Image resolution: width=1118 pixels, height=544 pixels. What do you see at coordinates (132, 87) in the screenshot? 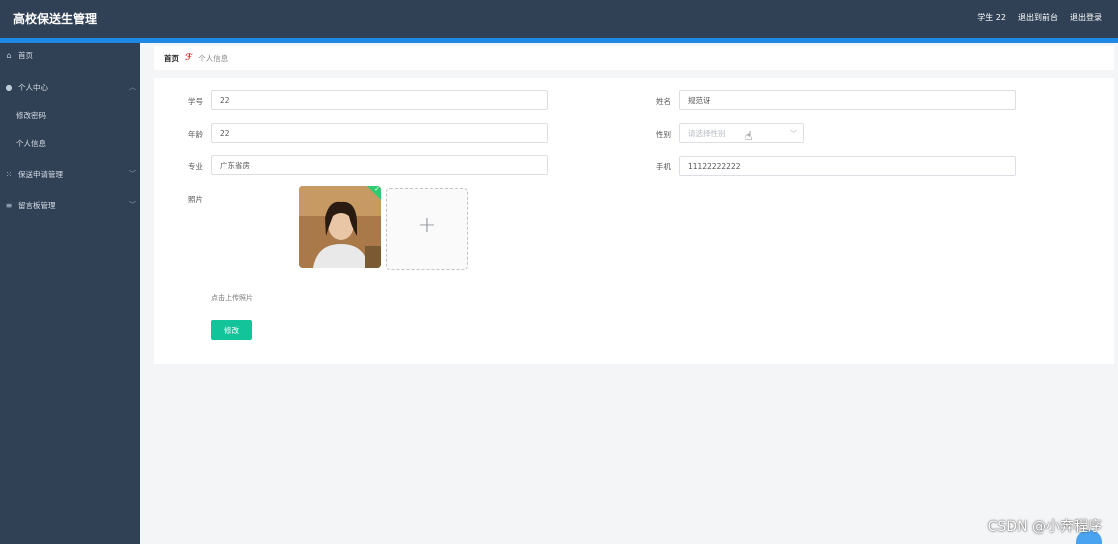
I see `chevron-up-icon: ︿` at bounding box center [132, 87].